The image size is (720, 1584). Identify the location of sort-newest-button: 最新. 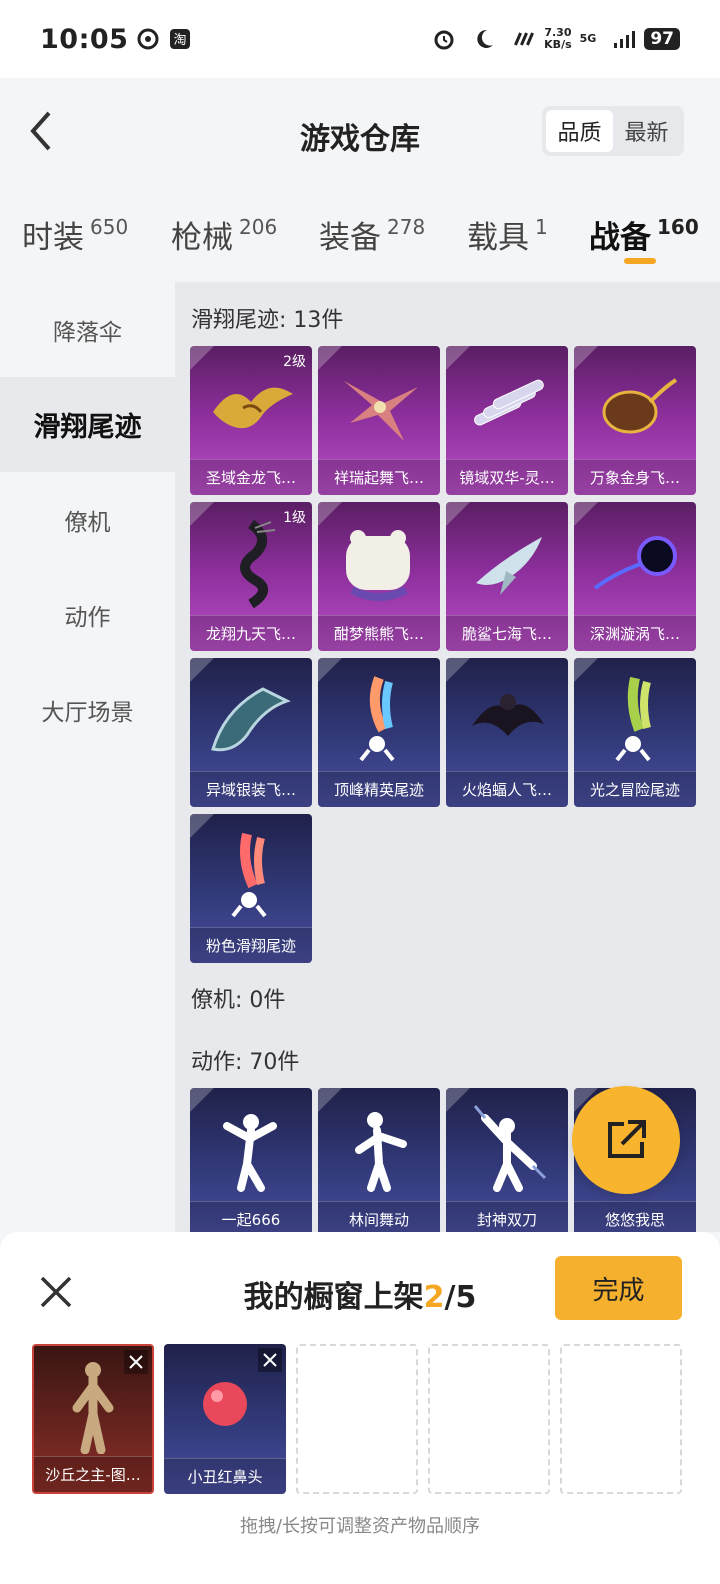
(646, 131).